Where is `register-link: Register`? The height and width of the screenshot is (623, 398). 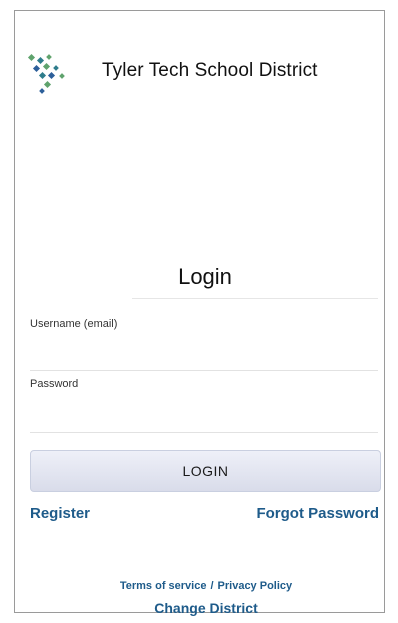 register-link: Register is located at coordinates (60, 513).